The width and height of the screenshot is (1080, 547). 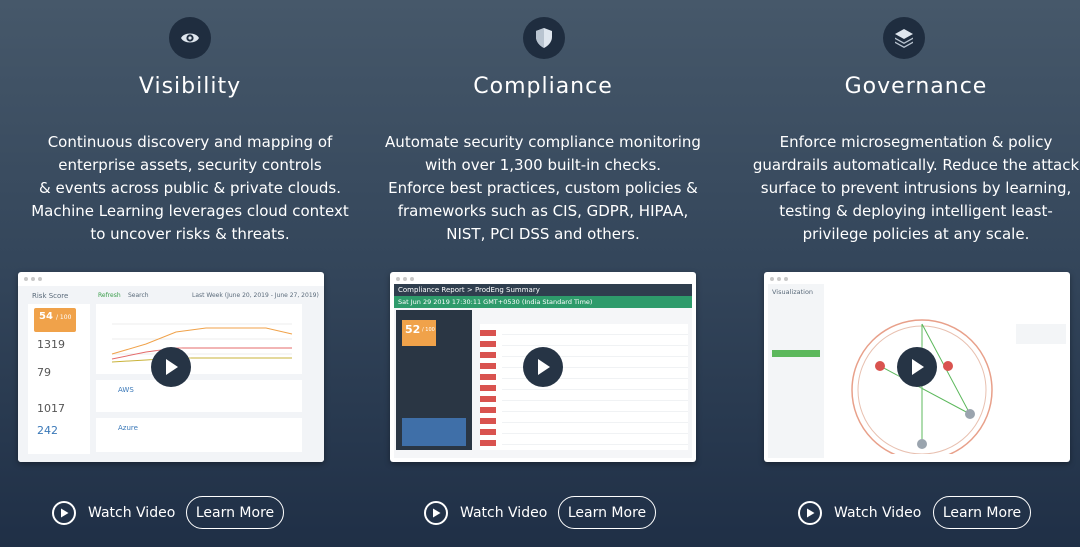 What do you see at coordinates (51, 408) in the screenshot?
I see `ss-stat3: 1017` at bounding box center [51, 408].